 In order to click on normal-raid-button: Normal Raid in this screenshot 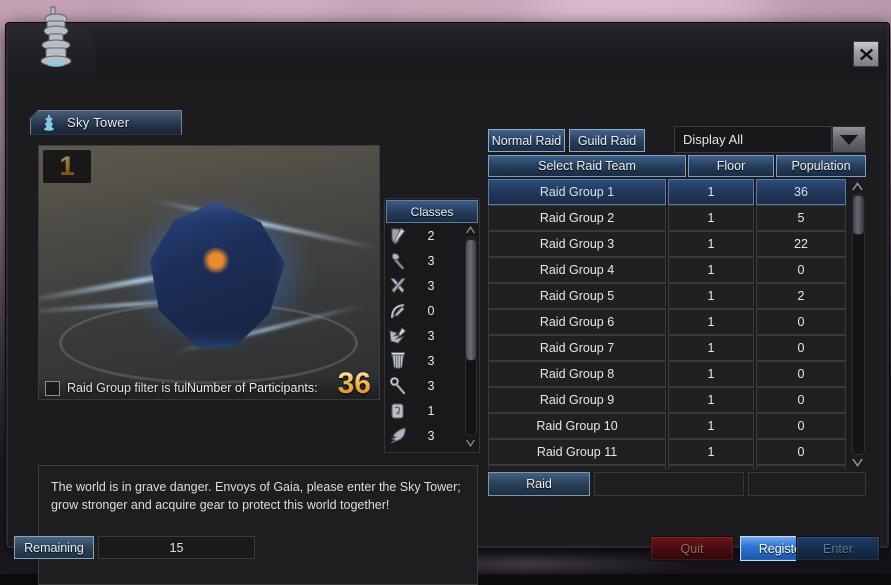, I will do `click(526, 140)`.